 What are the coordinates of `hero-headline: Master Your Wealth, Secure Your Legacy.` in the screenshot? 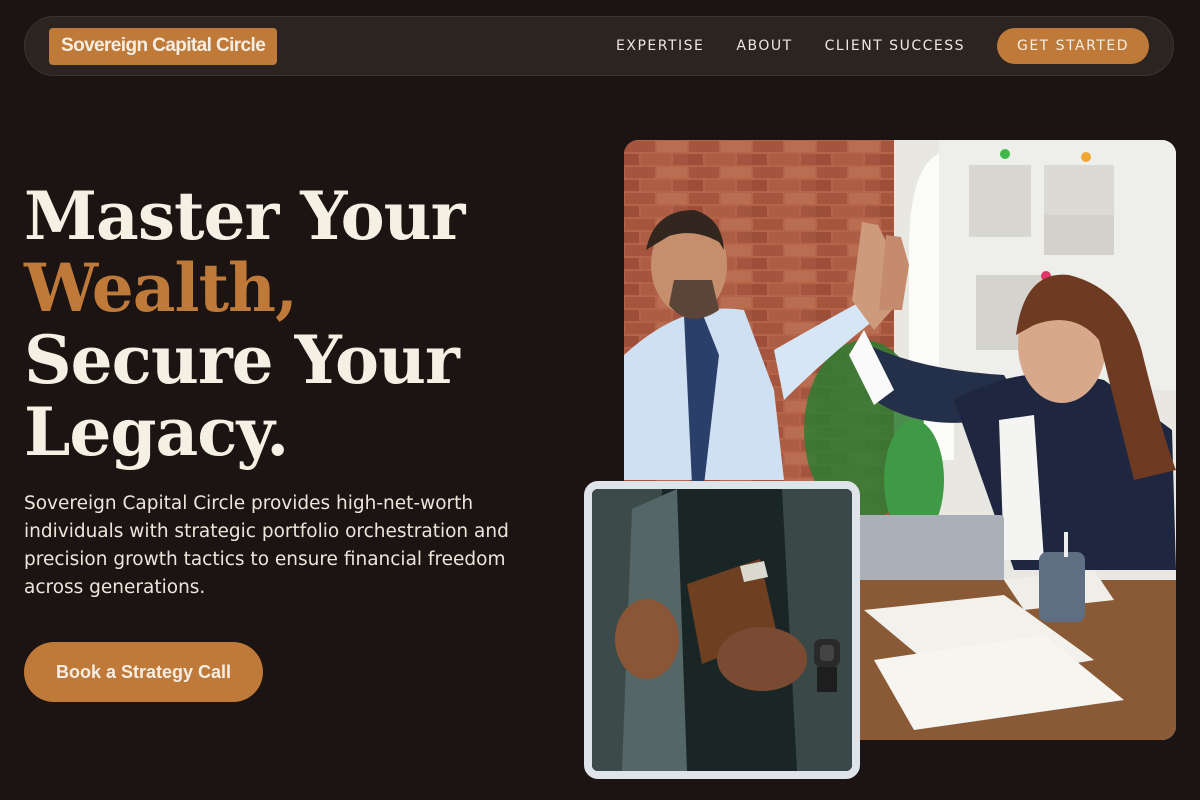 It's located at (244, 324).